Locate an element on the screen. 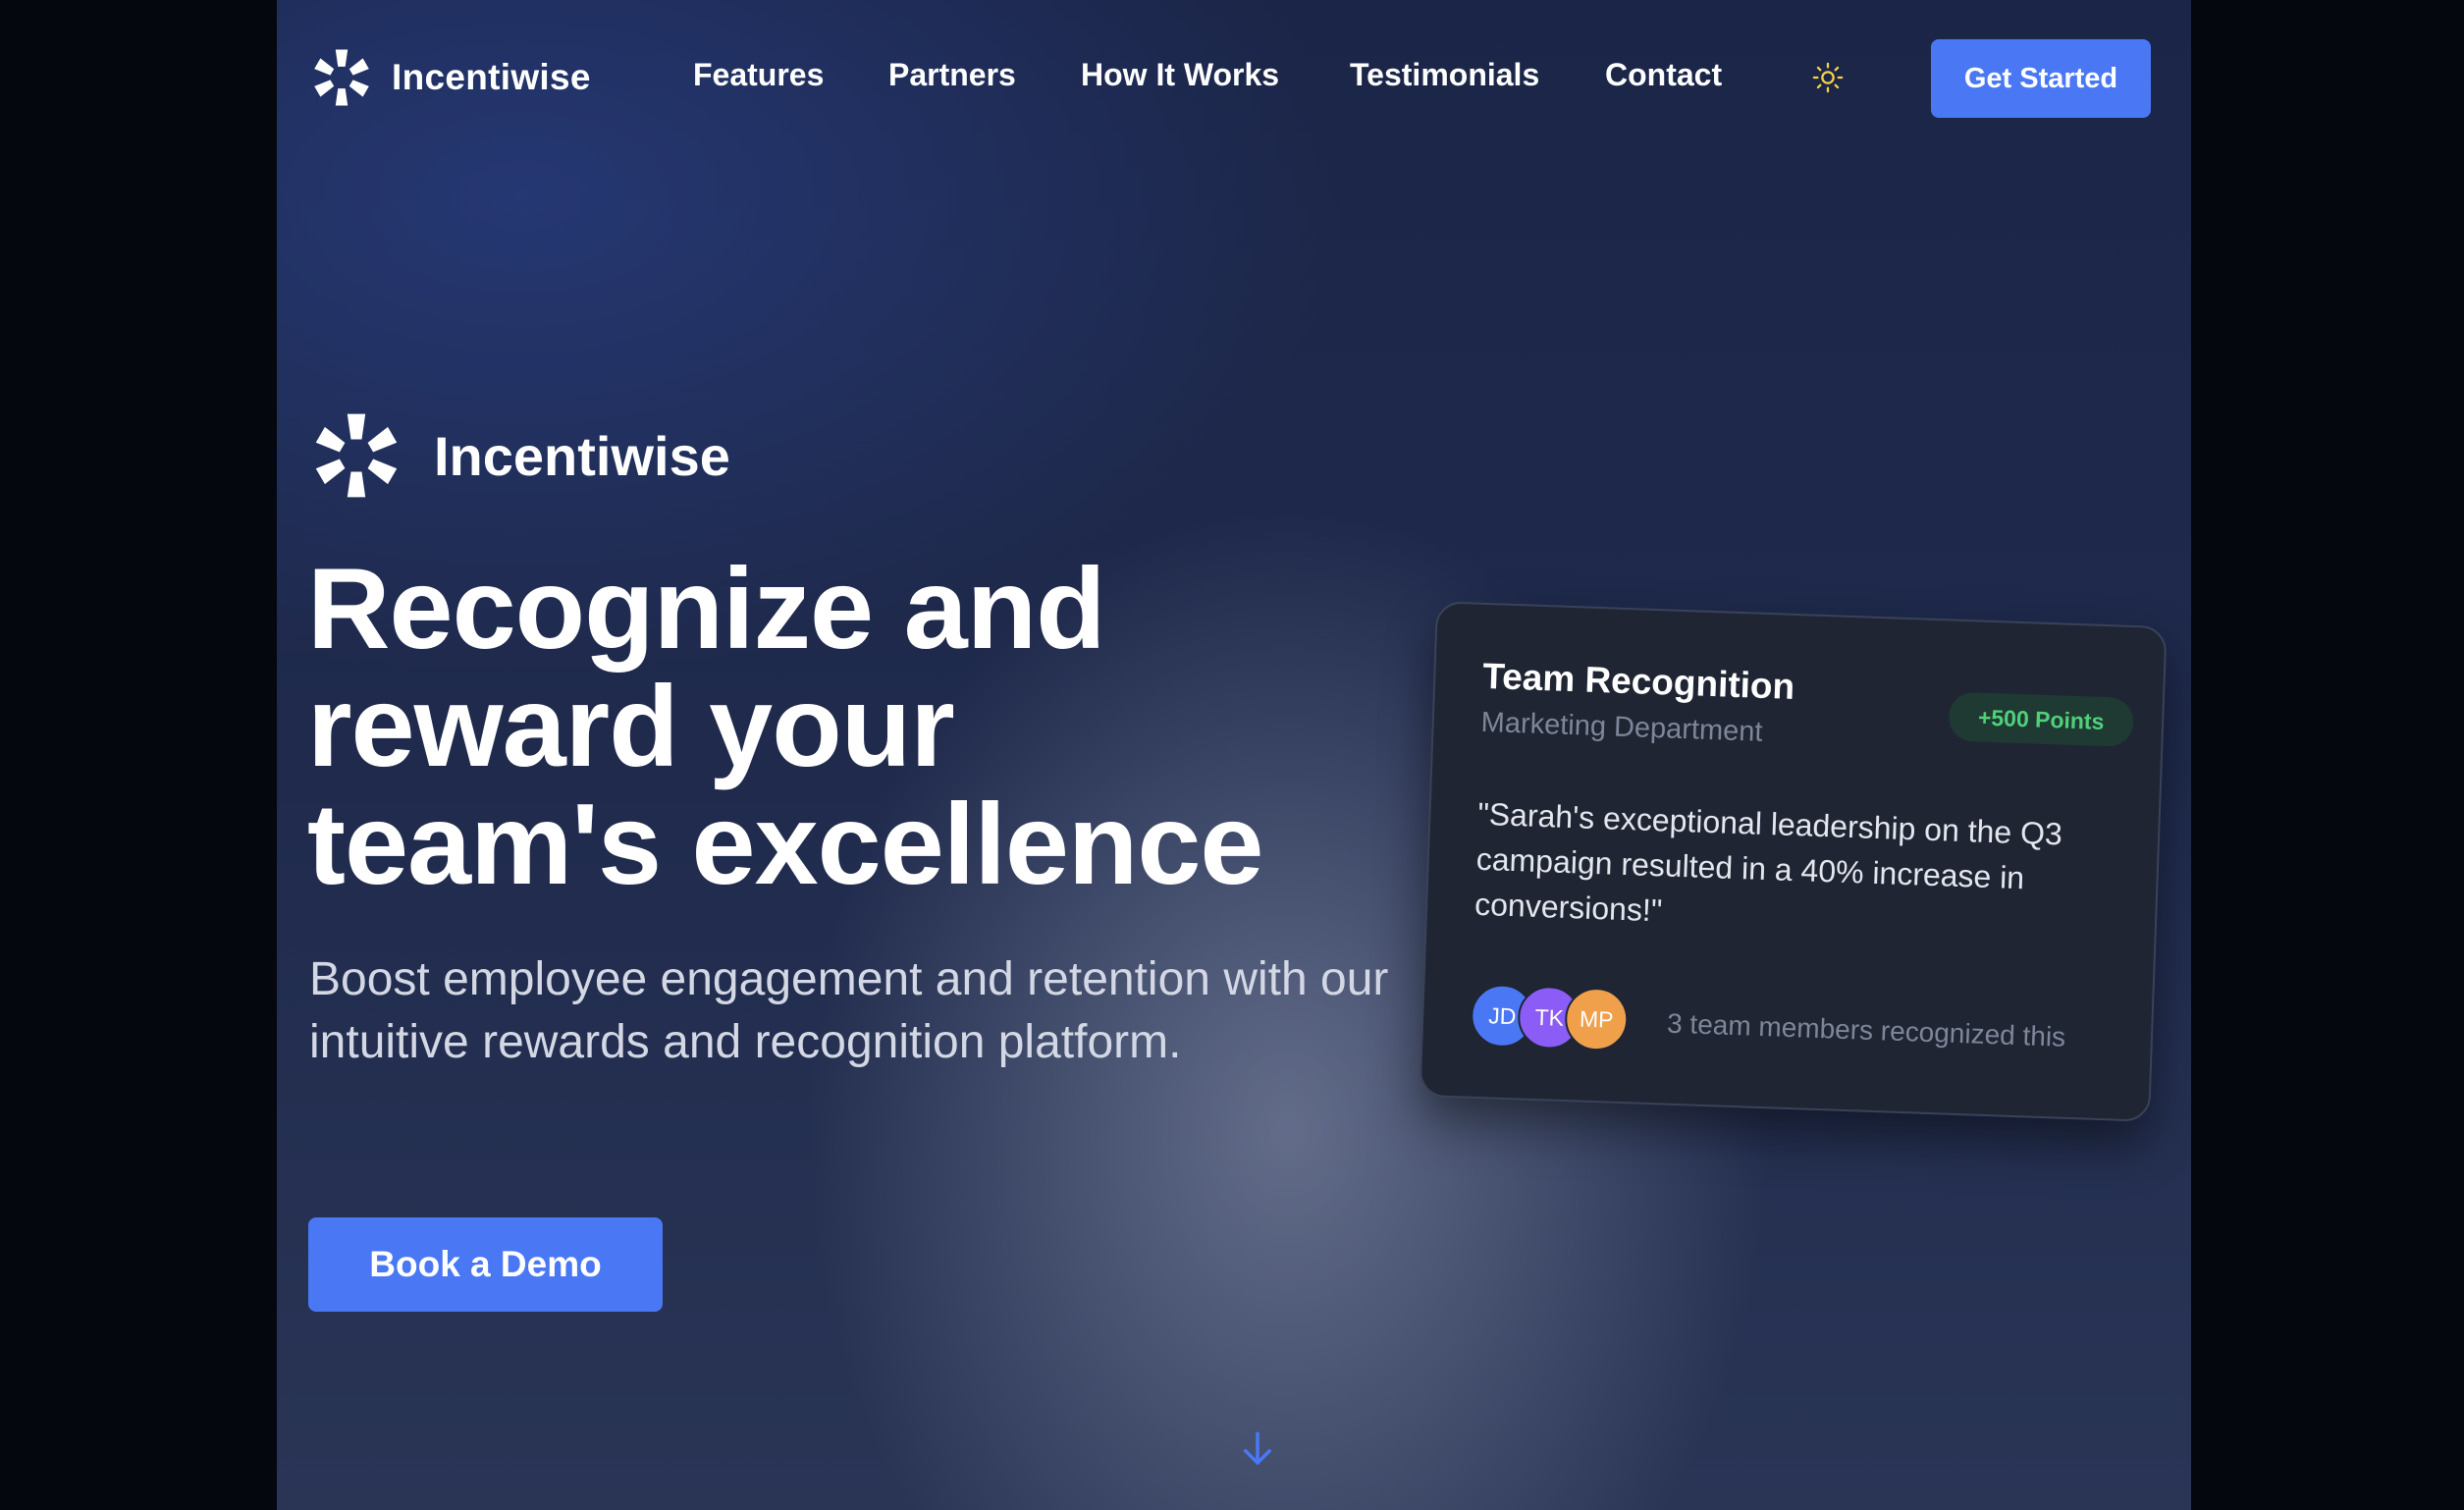  hero-brand-name: Incentiwise is located at coordinates (582, 455).